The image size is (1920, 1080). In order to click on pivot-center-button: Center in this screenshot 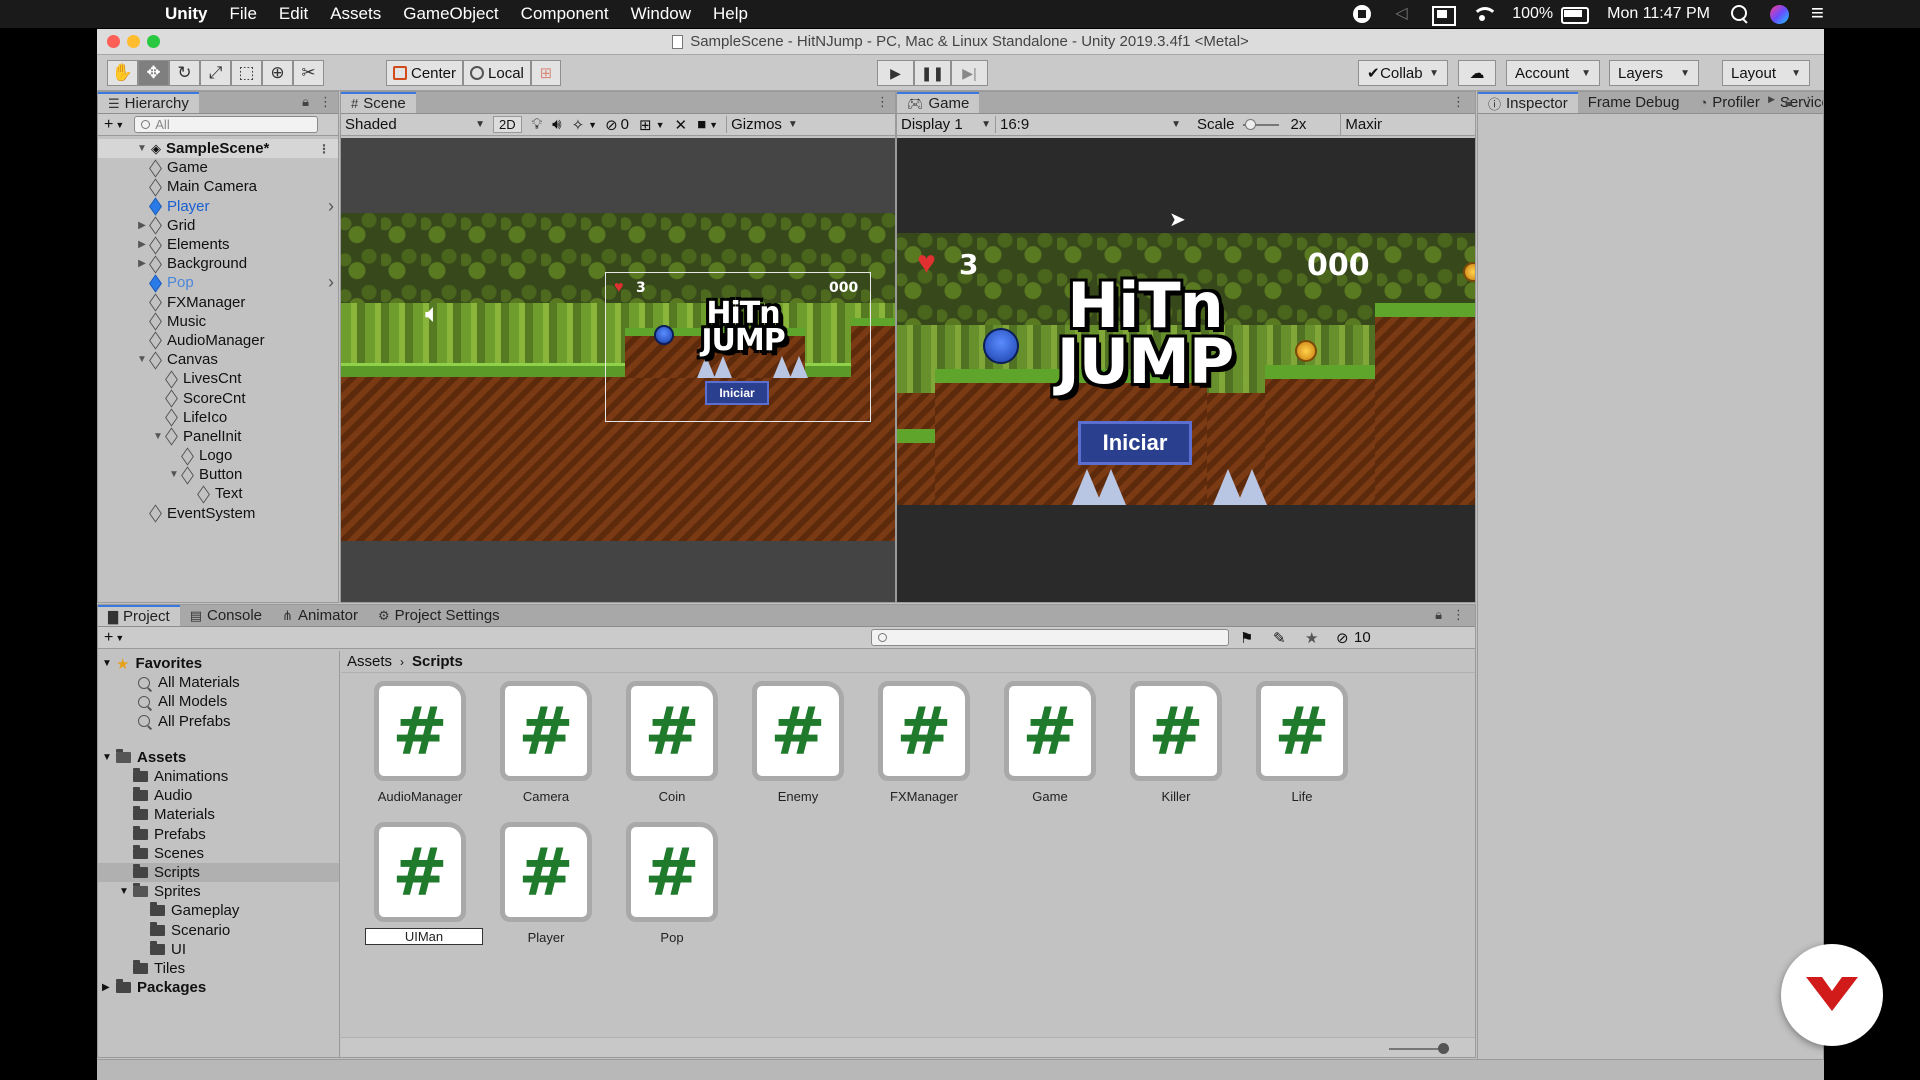, I will do `click(425, 73)`.